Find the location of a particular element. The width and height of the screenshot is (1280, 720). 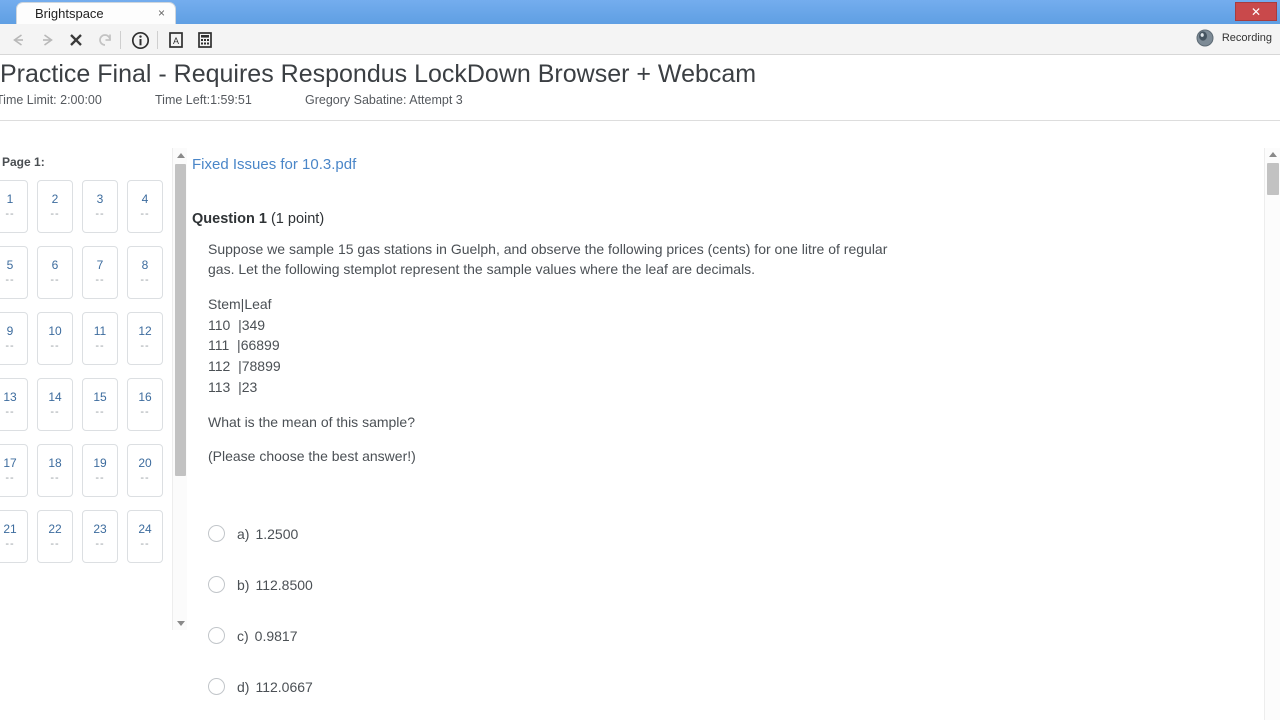

question-card: 24 -- is located at coordinates (145, 536).